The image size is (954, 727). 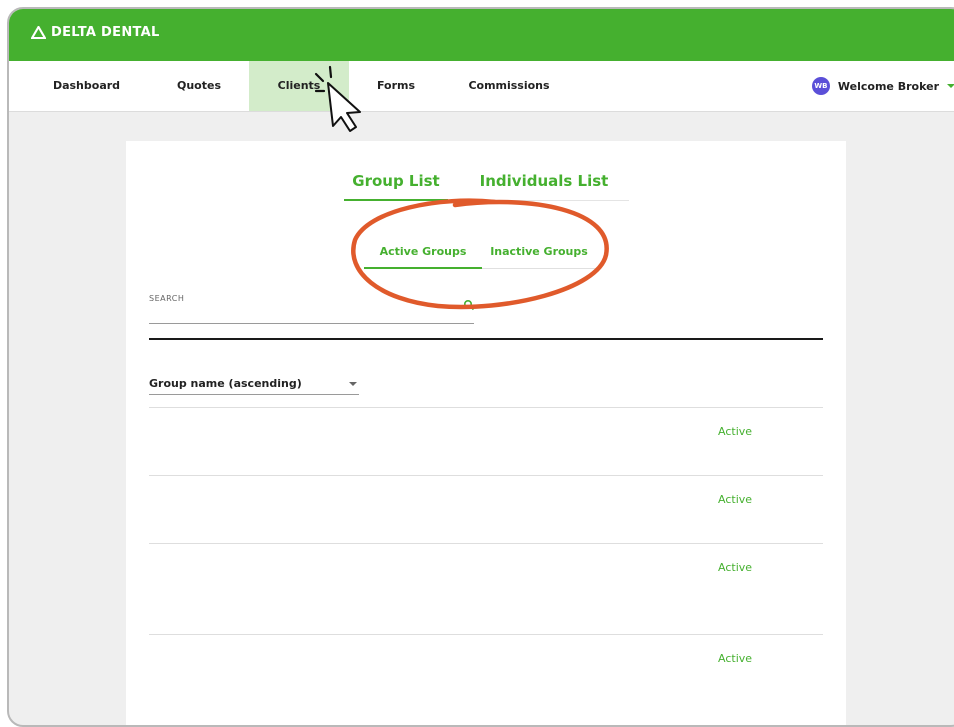 What do you see at coordinates (396, 200) in the screenshot?
I see `tab-active-indicator` at bounding box center [396, 200].